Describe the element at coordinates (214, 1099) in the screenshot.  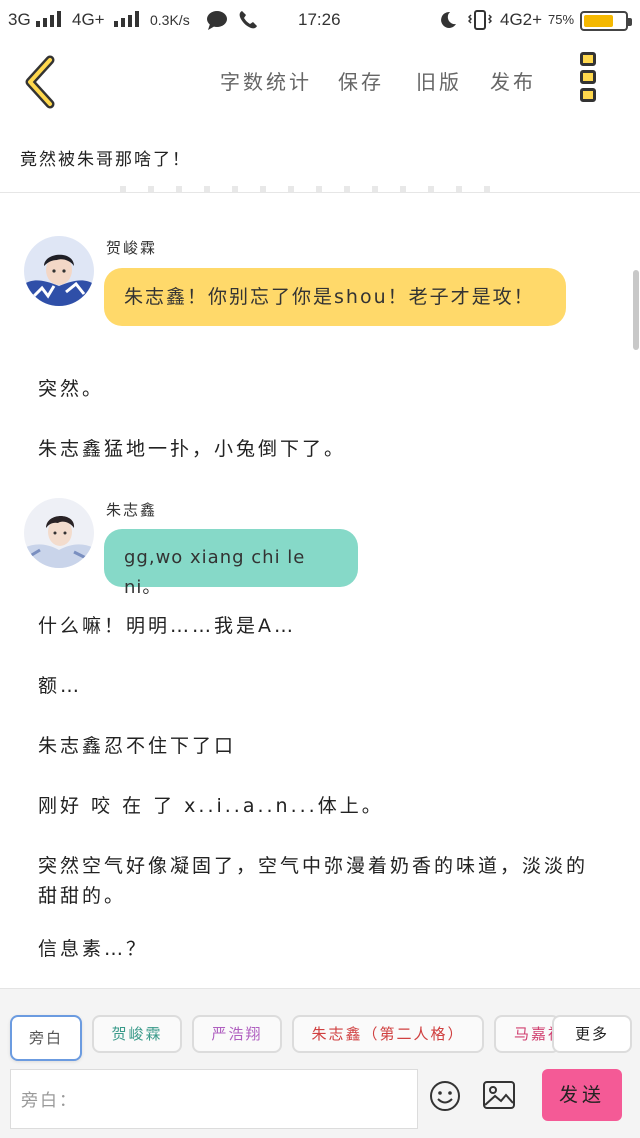
I see `message-input: 旁白：` at that location.